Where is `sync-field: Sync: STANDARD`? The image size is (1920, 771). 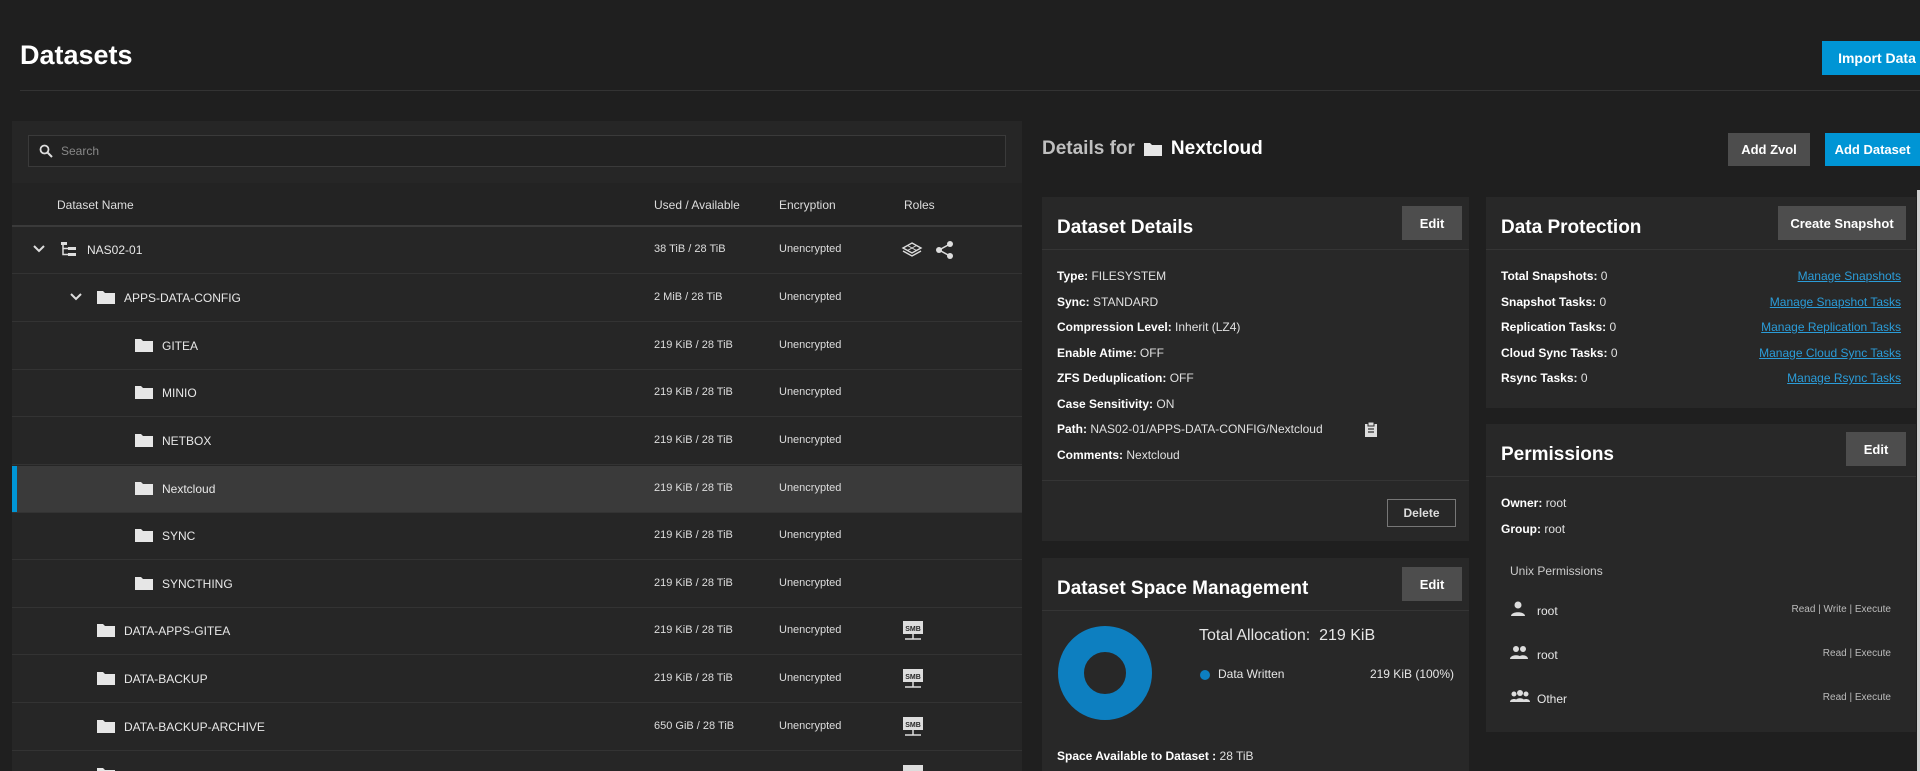
sync-field: Sync: STANDARD is located at coordinates (1108, 302).